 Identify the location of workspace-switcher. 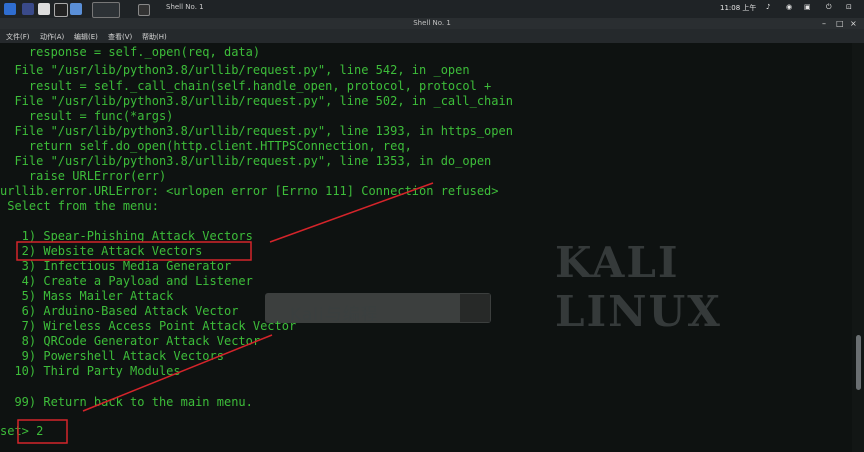
(106, 10).